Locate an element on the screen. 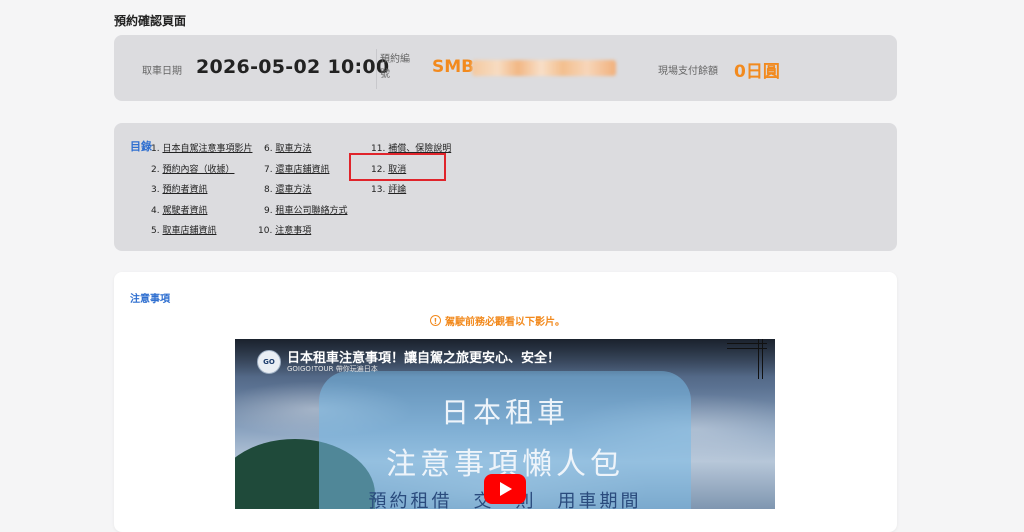 This screenshot has width=1024, height=532. toc-link-8: 8. 還車方法 is located at coordinates (287, 188).